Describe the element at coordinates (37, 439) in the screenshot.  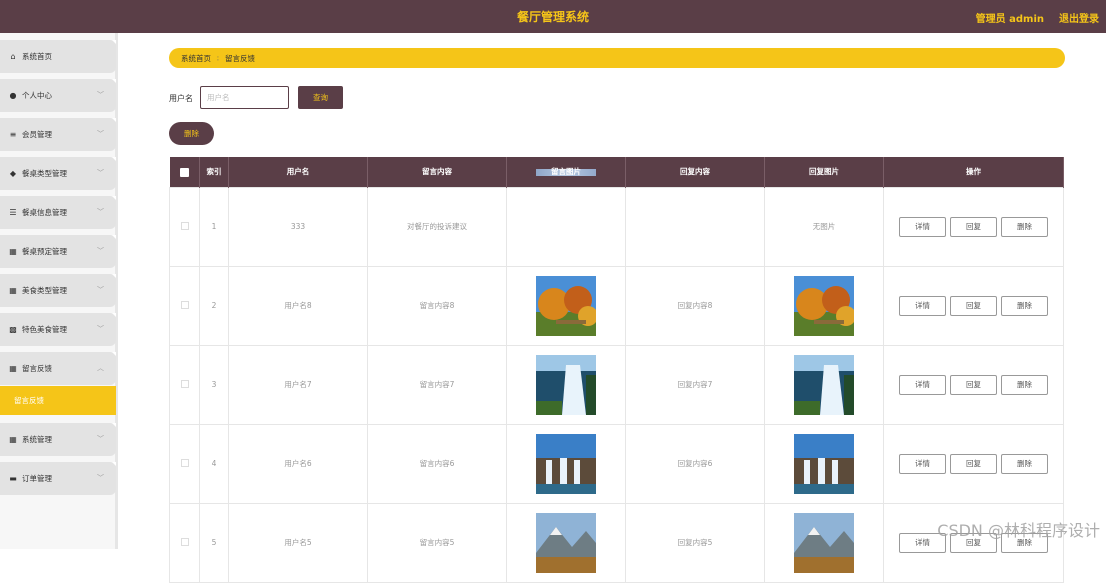
I see `sidebar-item-label: 系统管理` at that location.